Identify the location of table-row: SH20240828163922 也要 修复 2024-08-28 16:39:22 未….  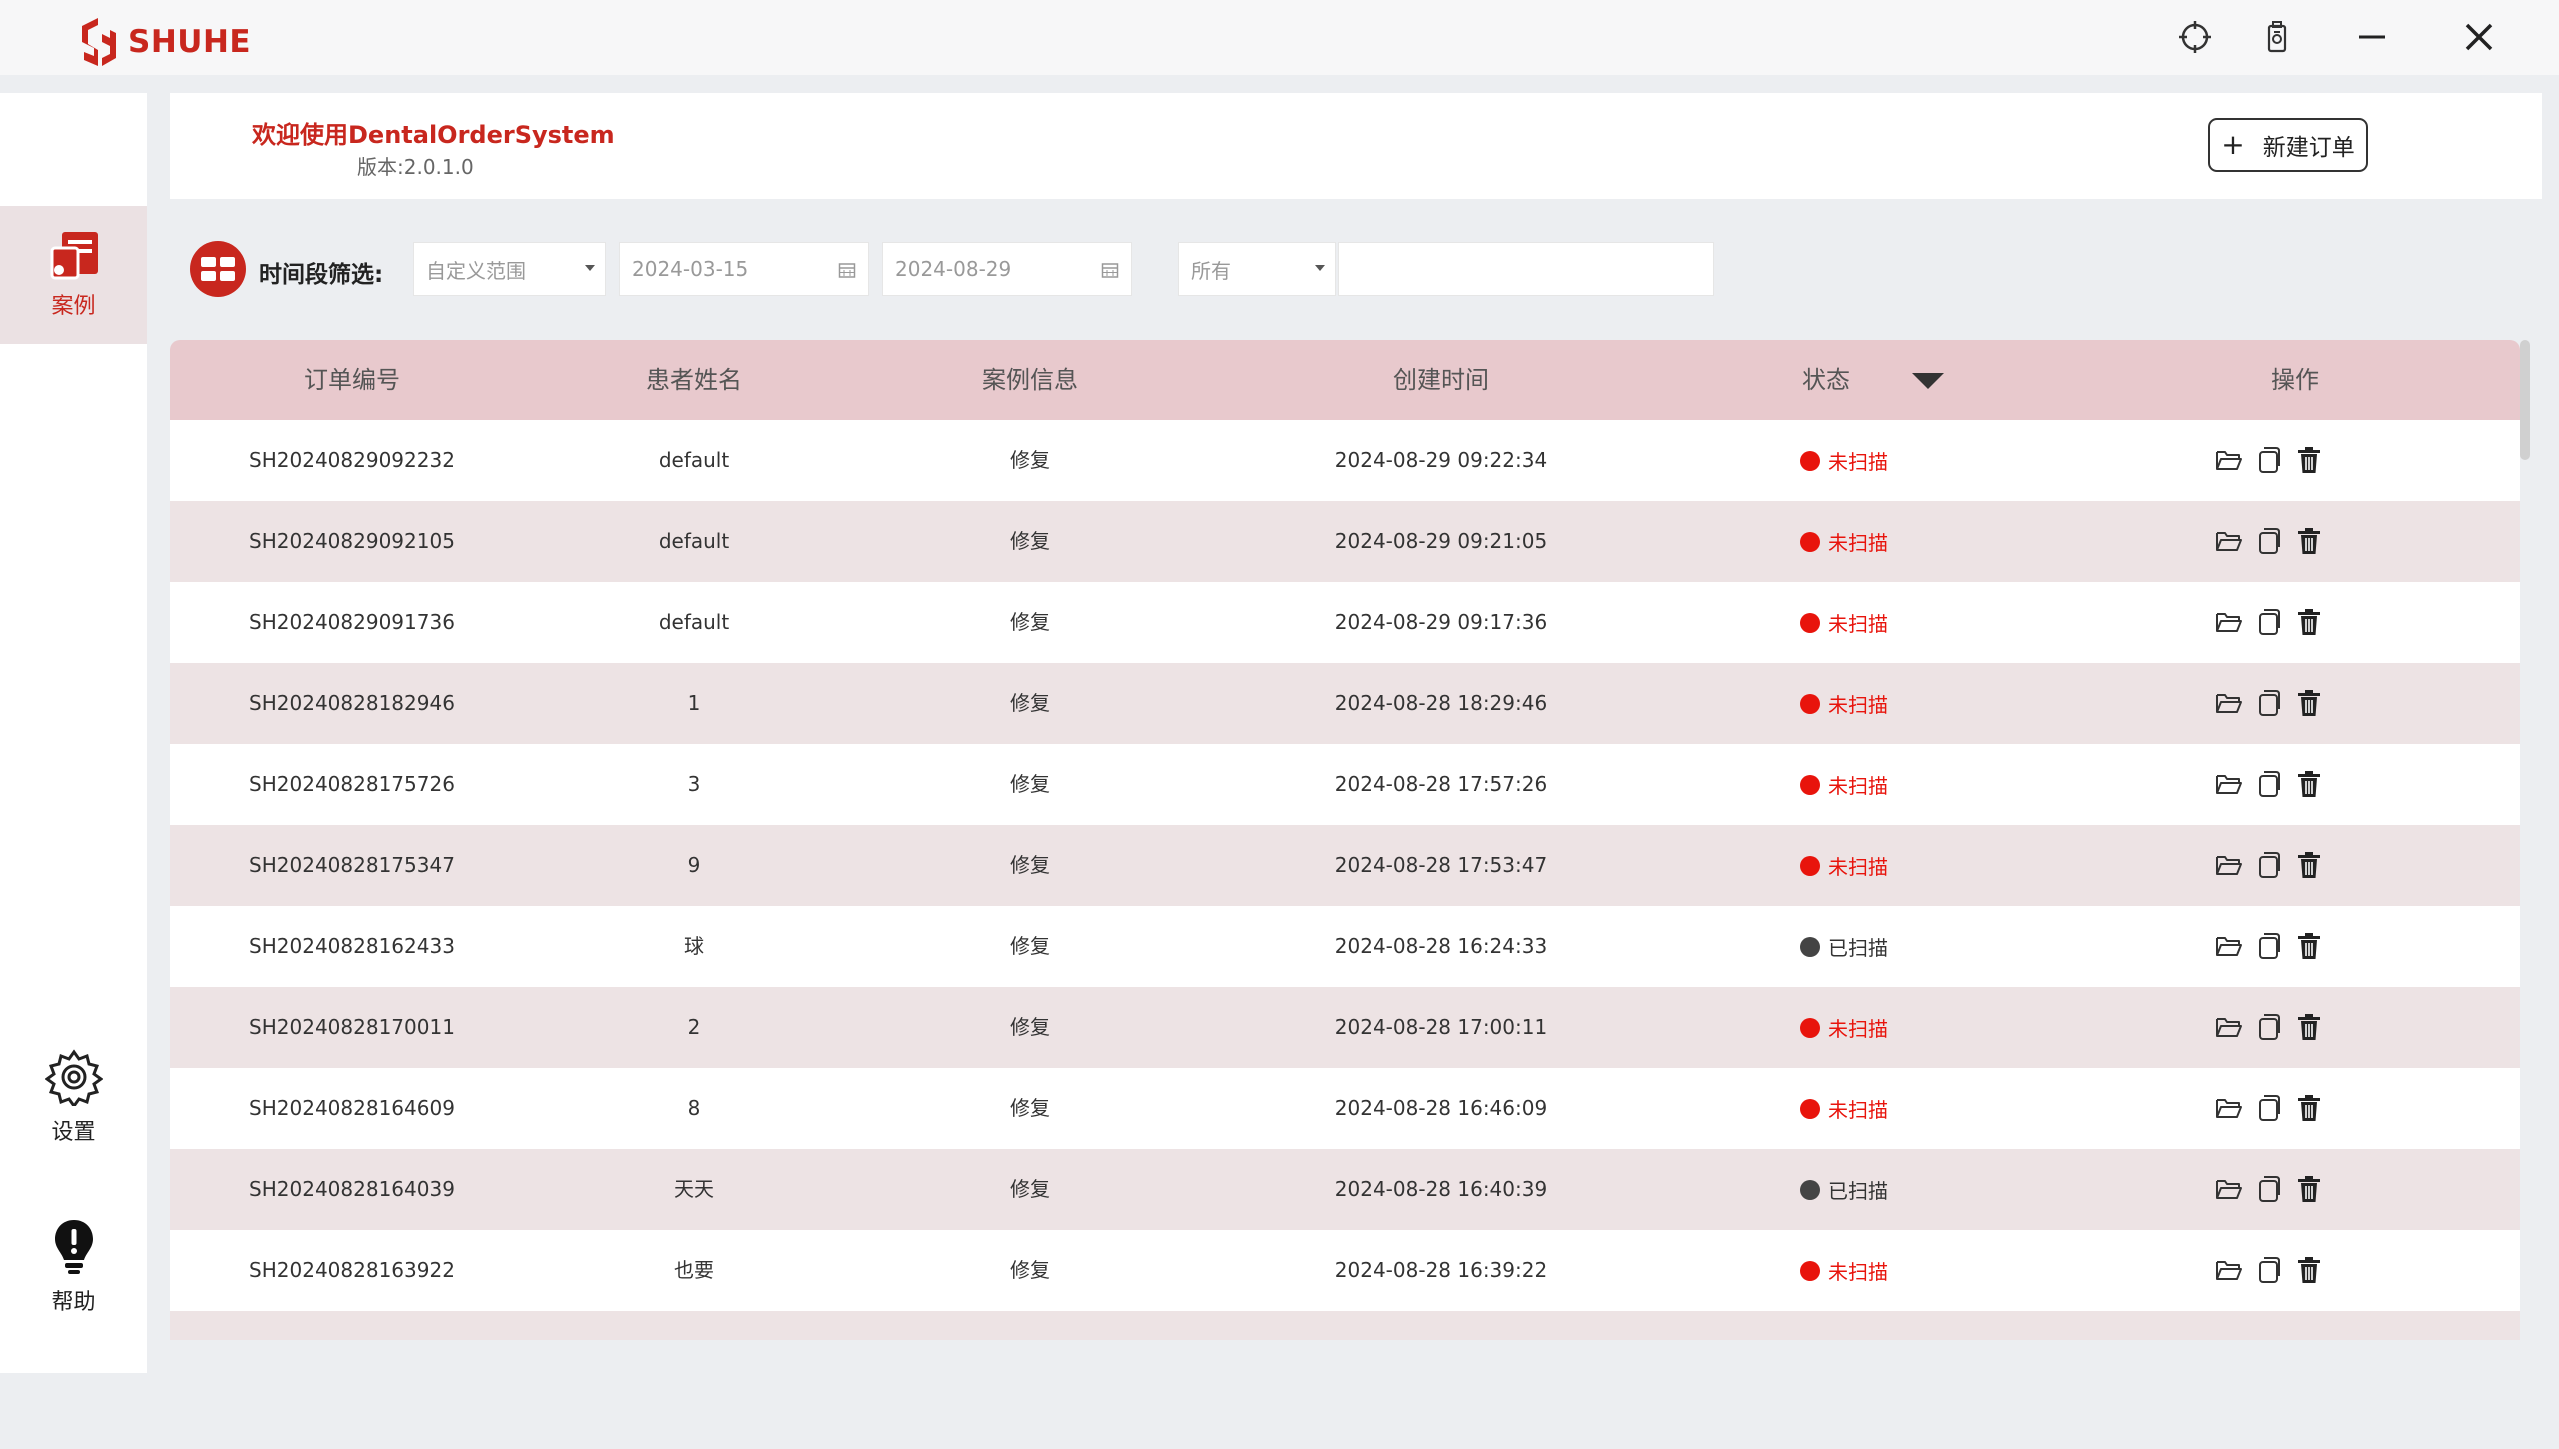
(1345, 1270).